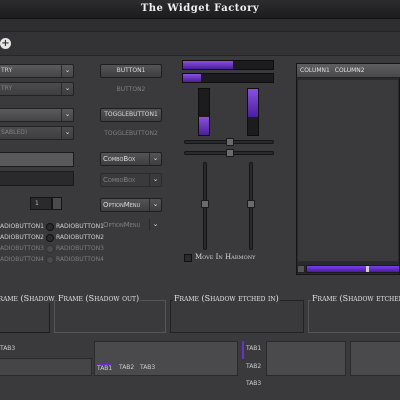 The height and width of the screenshot is (400, 400). I want to click on text-entry, so click(37, 178).